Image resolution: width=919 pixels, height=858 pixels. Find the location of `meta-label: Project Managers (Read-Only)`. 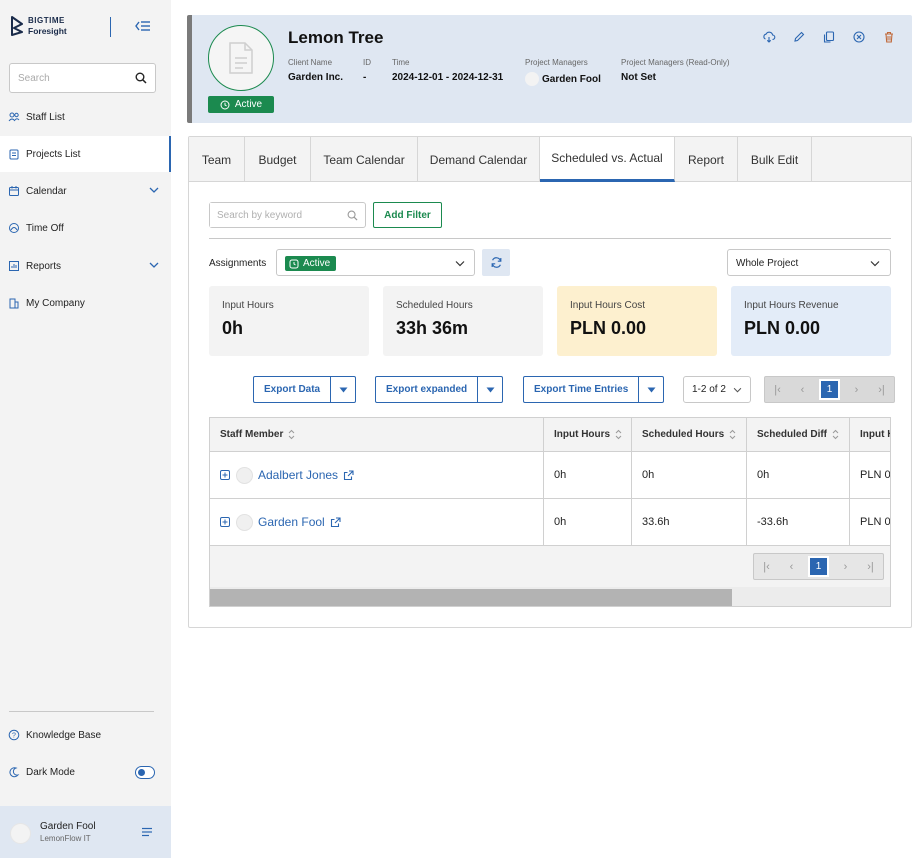

meta-label: Project Managers (Read-Only) is located at coordinates (675, 62).